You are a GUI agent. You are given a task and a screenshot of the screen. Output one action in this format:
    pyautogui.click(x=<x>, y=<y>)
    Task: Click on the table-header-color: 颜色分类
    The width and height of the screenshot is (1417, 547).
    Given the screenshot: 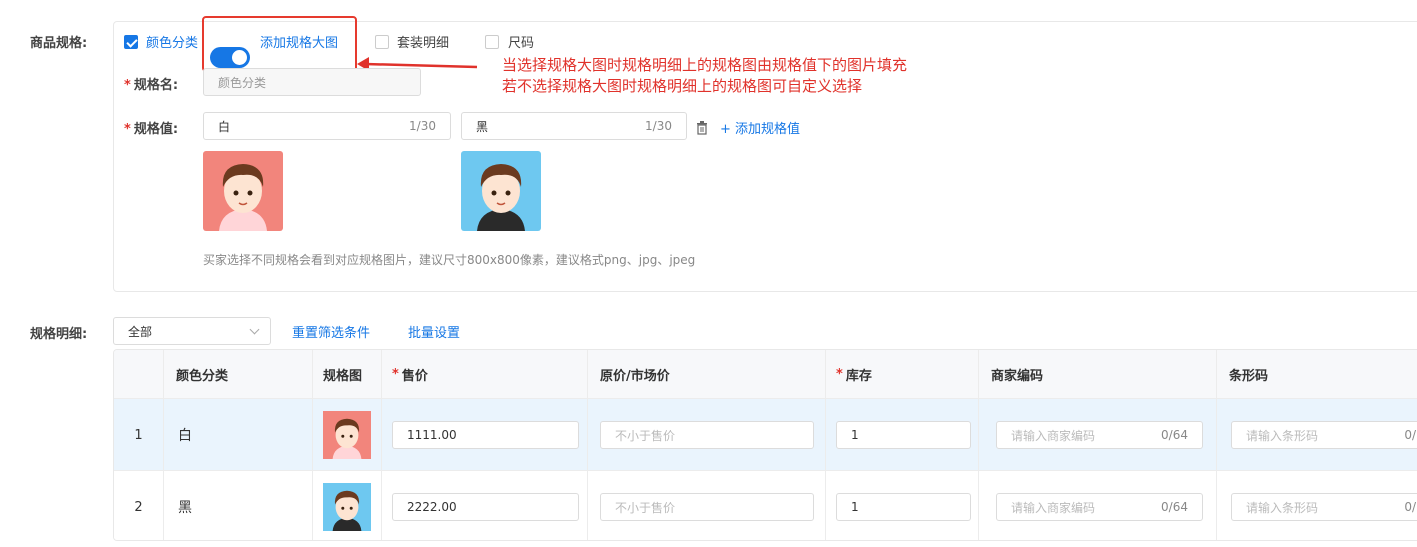 What is the action you would take?
    pyautogui.click(x=238, y=374)
    